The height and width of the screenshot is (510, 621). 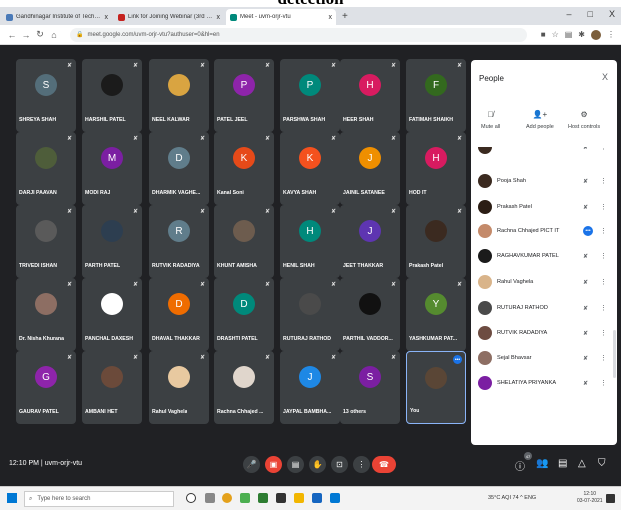 What do you see at coordinates (384, 464) in the screenshot?
I see `end-call-button: ☎` at bounding box center [384, 464].